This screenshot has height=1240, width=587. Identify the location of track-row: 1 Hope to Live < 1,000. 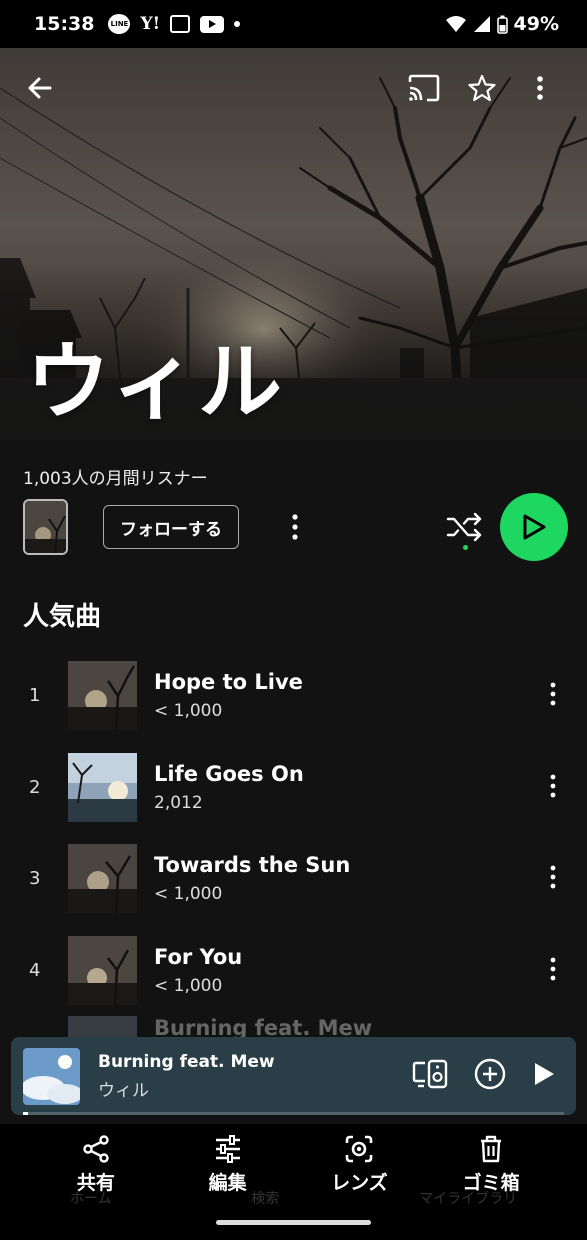
(293, 696).